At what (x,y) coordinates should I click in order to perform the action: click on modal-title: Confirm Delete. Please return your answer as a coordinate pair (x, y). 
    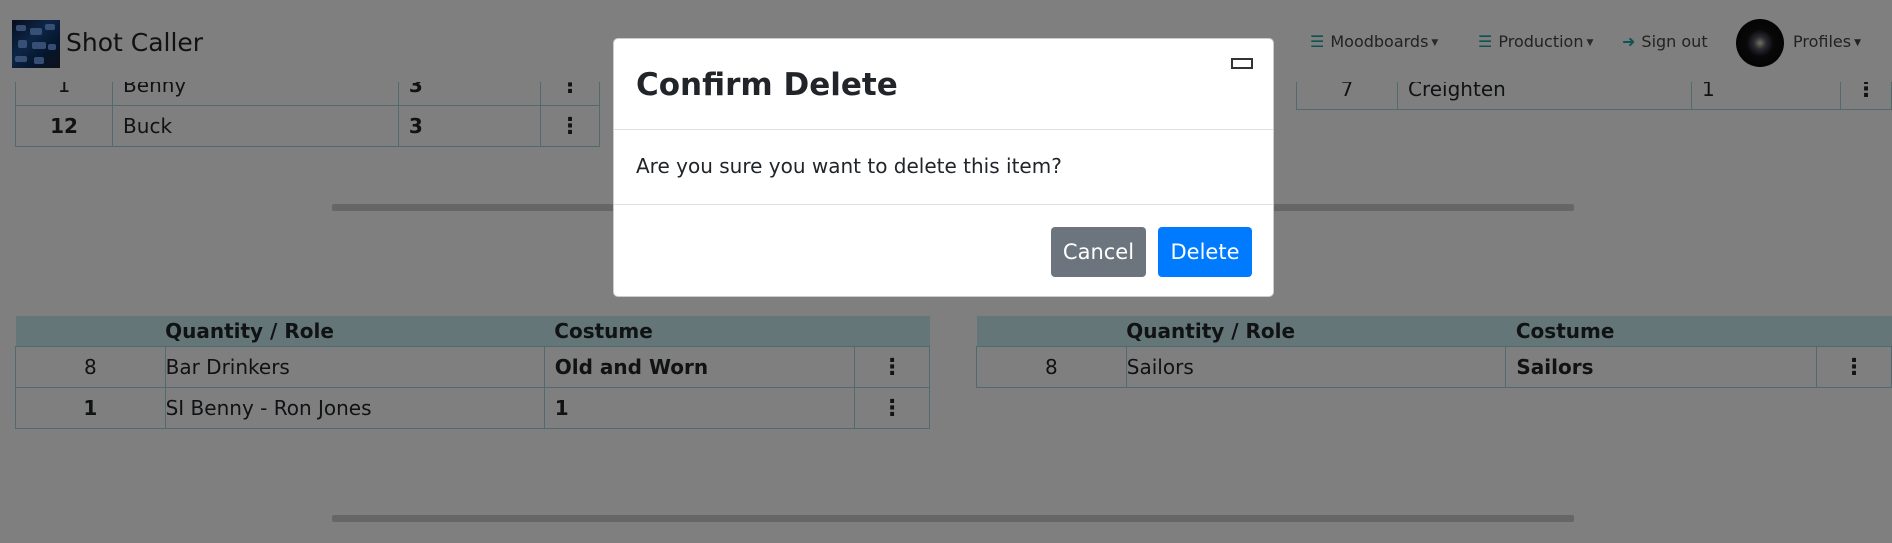
    Looking at the image, I should click on (767, 85).